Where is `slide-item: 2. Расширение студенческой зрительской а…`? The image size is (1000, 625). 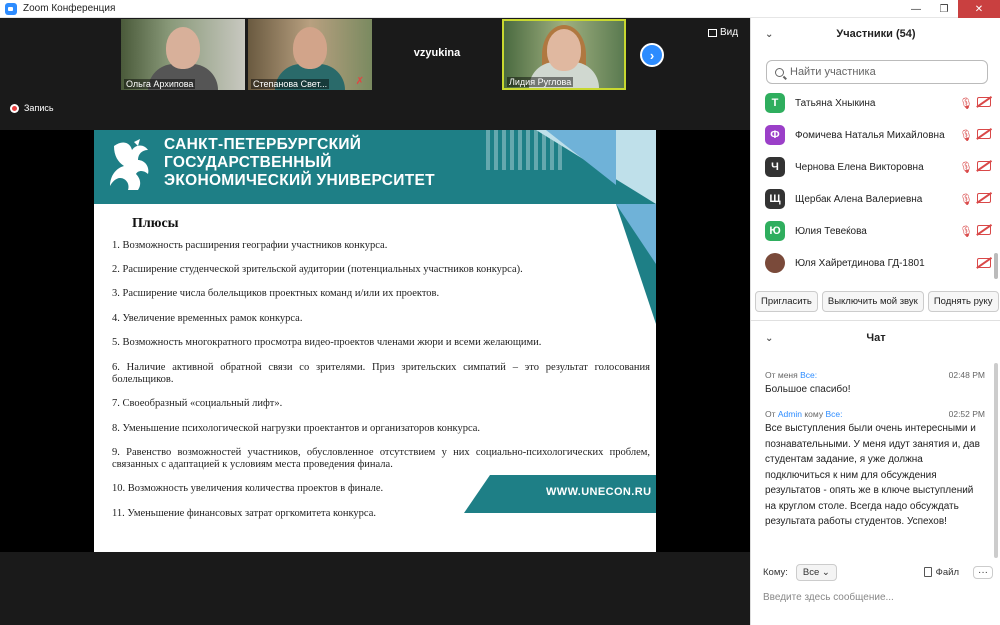
slide-item: 2. Расширение студенческой зрительской а… is located at coordinates (317, 269).